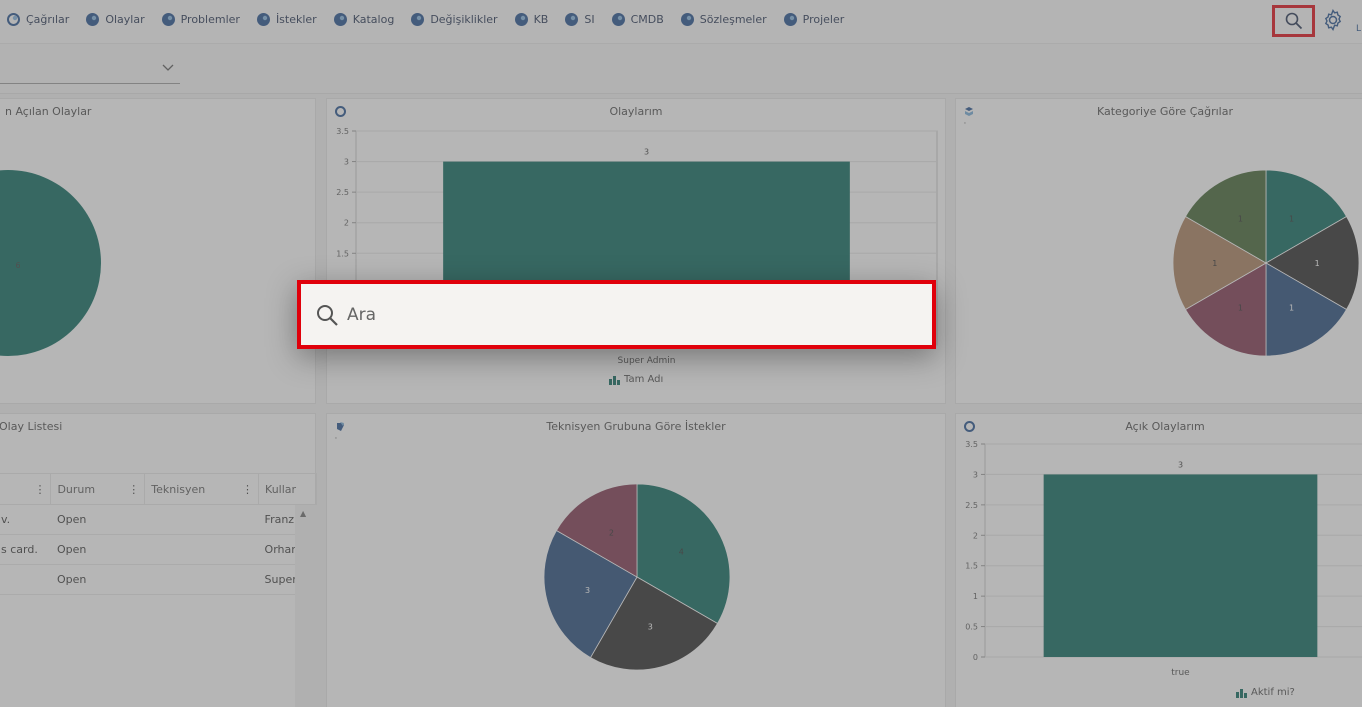 This screenshot has width=1362, height=707. What do you see at coordinates (327, 315) in the screenshot?
I see `search-icon` at bounding box center [327, 315].